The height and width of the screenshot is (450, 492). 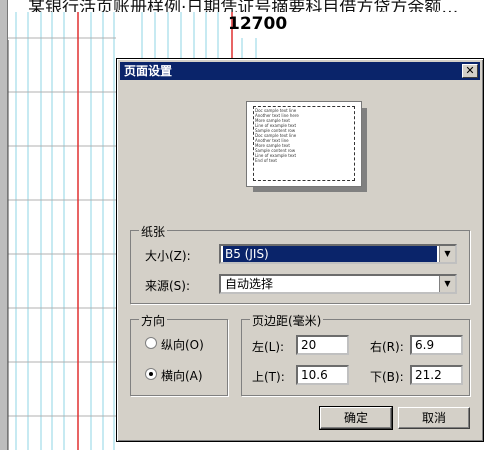 What do you see at coordinates (387, 377) in the screenshot?
I see `bottom-margin-label: 下(B):` at bounding box center [387, 377].